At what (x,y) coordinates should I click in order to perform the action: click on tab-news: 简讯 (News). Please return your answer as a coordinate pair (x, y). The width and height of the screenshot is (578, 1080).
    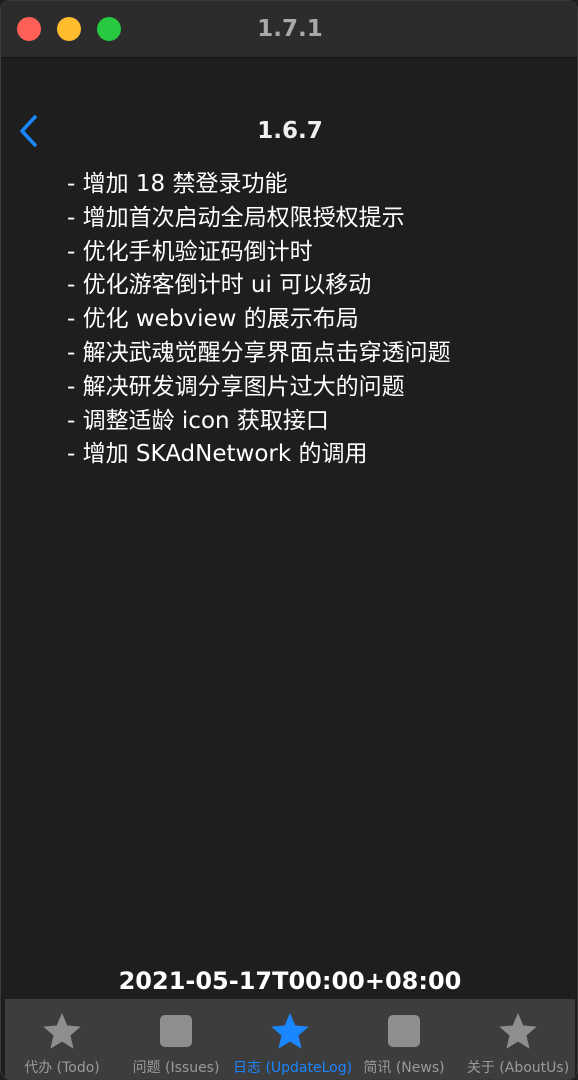
    Looking at the image, I should click on (404, 1039).